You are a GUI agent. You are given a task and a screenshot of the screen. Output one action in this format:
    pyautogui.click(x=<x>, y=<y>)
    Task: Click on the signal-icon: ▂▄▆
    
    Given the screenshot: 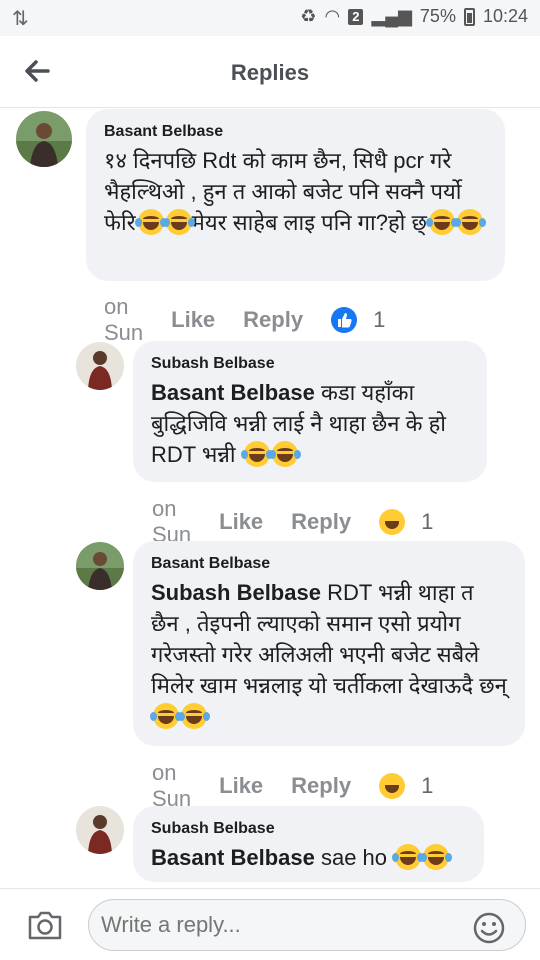 What is the action you would take?
    pyautogui.click(x=391, y=16)
    